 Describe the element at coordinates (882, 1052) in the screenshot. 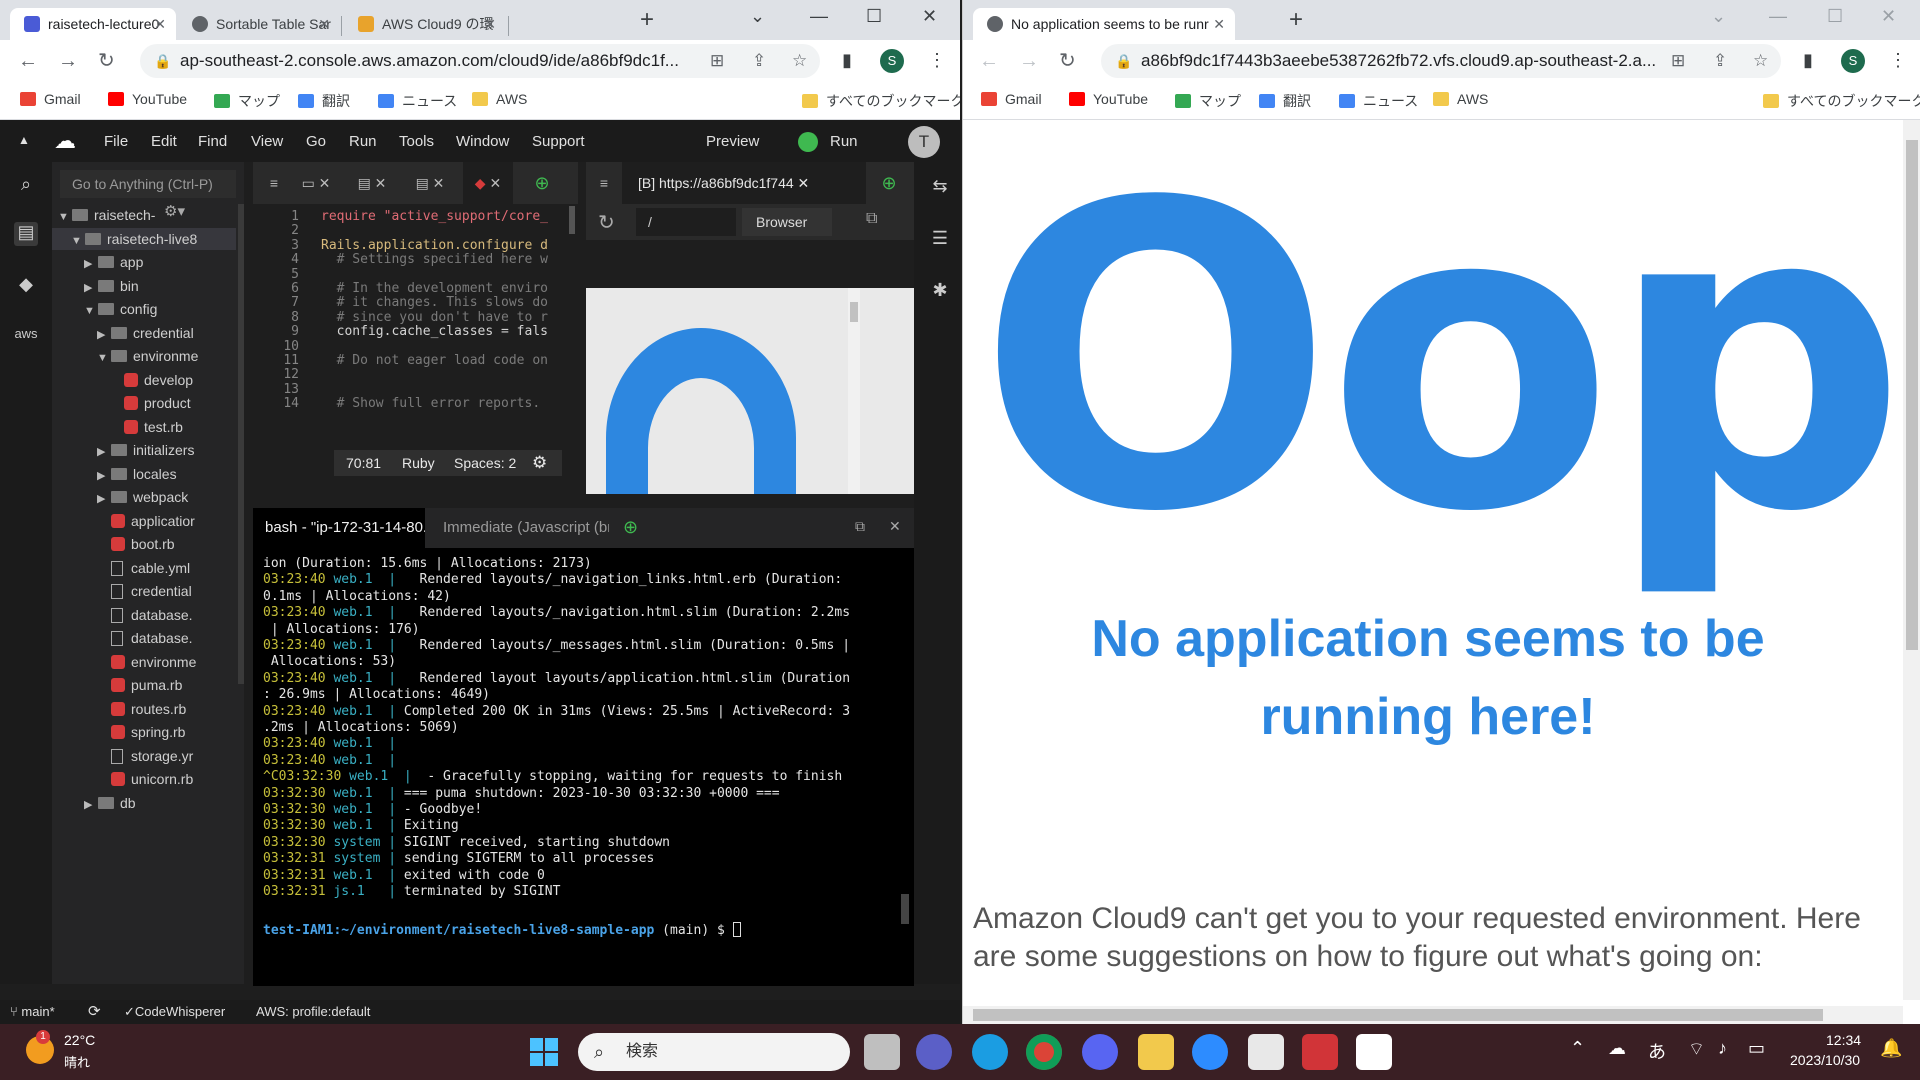

I see `task-view-icon` at that location.